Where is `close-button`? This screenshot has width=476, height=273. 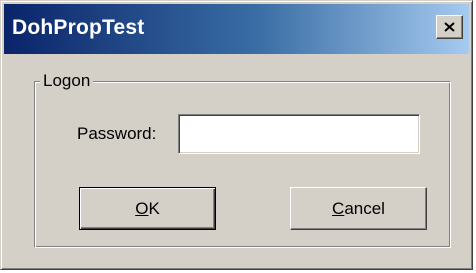 close-button is located at coordinates (449, 27).